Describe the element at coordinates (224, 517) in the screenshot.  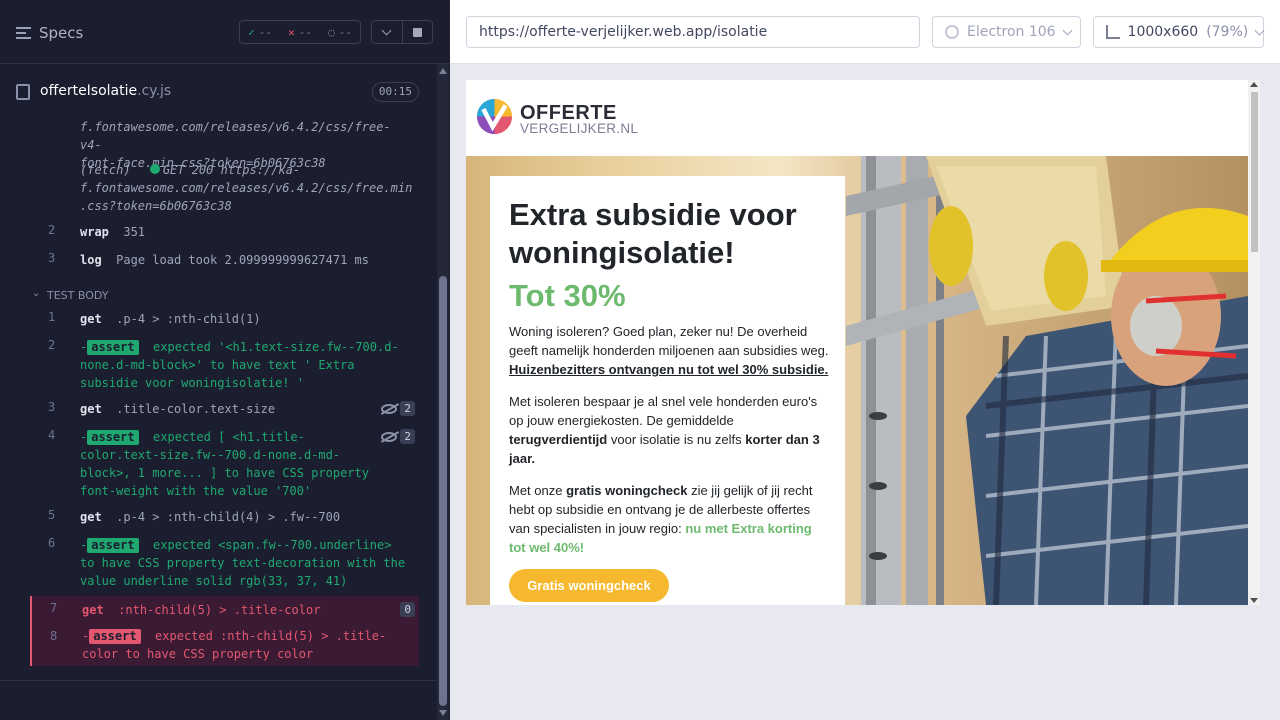
I see `command-row: 5 get .p-4 > :nth-child(4) > .fw--700` at that location.